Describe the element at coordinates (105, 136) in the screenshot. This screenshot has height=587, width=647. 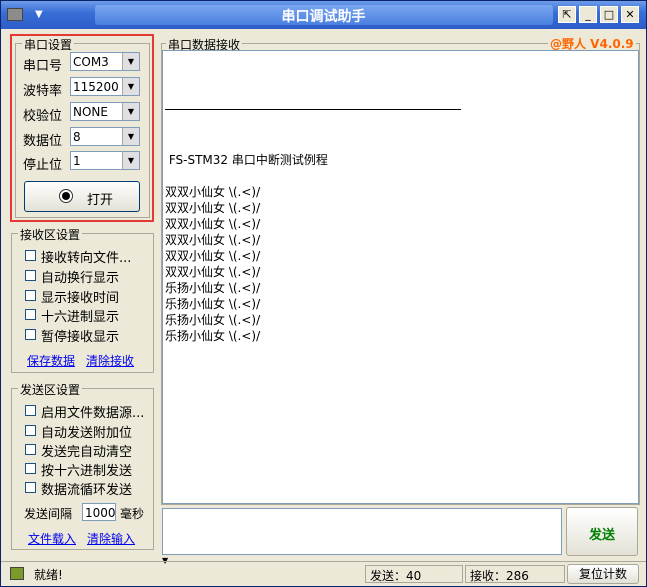
I see `databits-select: 8 ▼` at that location.